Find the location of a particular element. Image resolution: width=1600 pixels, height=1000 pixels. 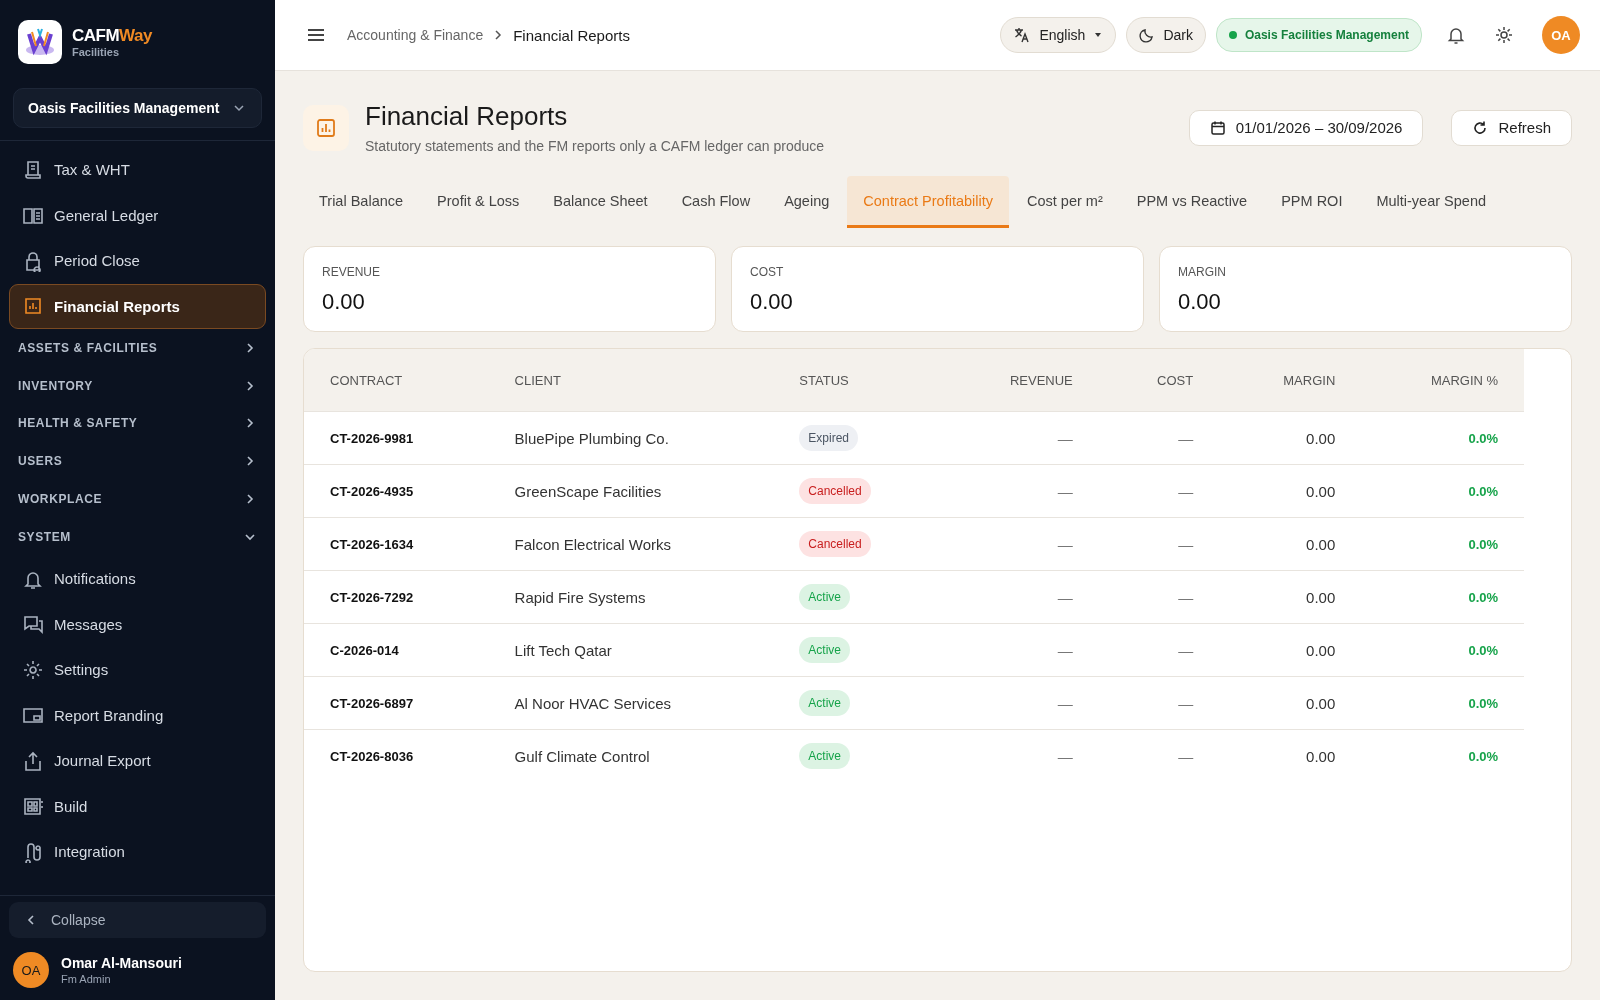

sidebar-item: Period Close is located at coordinates (137, 261).